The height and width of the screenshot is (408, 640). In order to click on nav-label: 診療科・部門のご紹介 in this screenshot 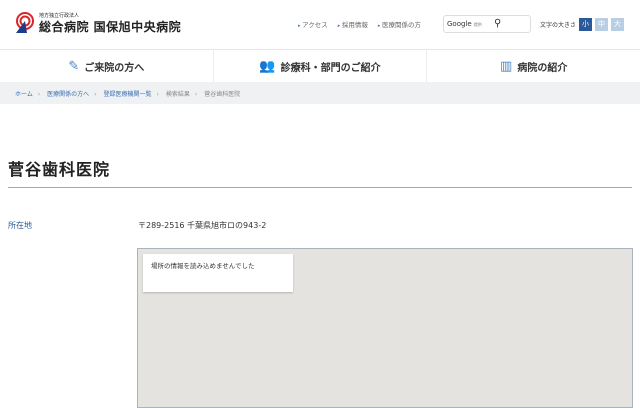, I will do `click(330, 68)`.